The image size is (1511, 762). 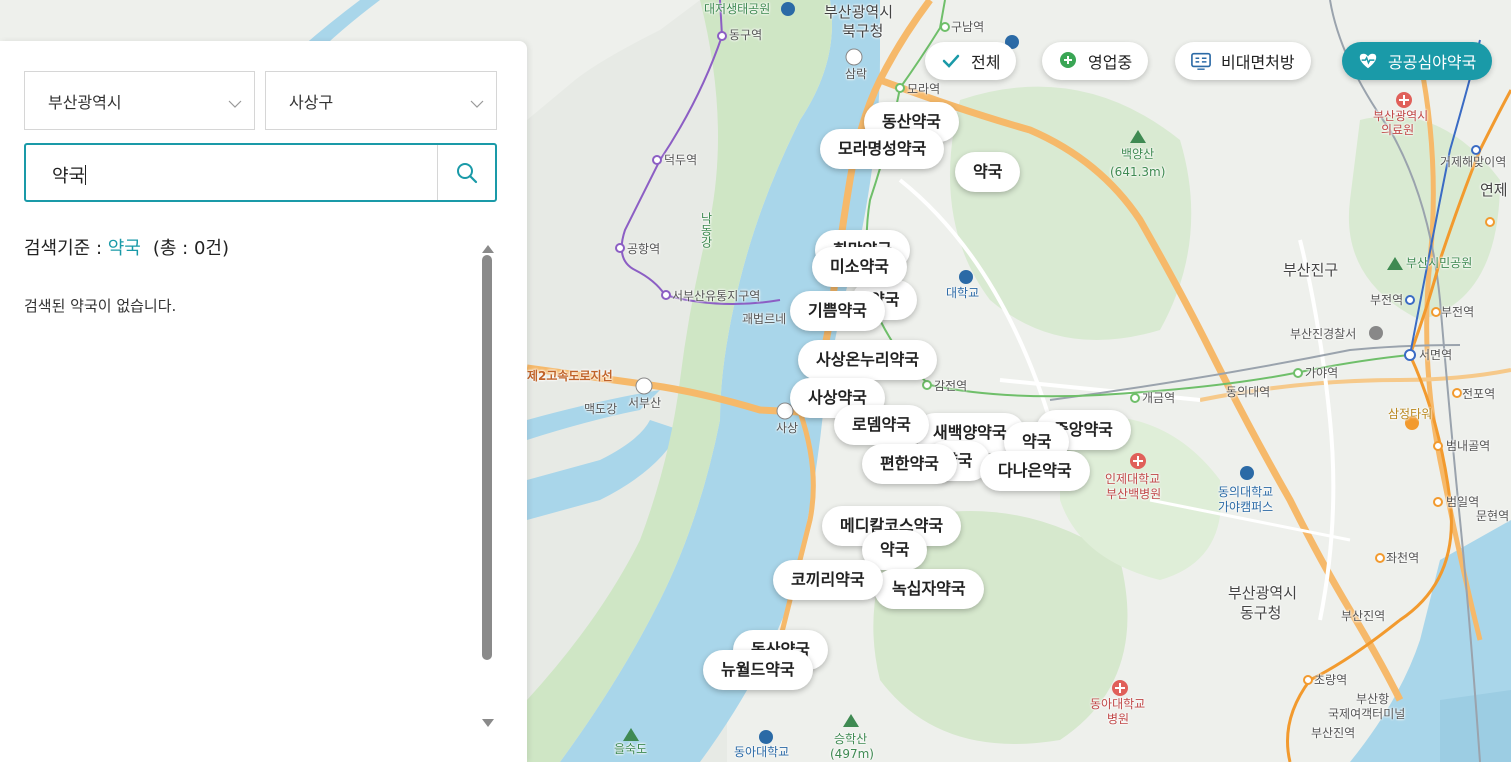 What do you see at coordinates (1261, 613) in the screenshot?
I see `map-label: 동구청` at bounding box center [1261, 613].